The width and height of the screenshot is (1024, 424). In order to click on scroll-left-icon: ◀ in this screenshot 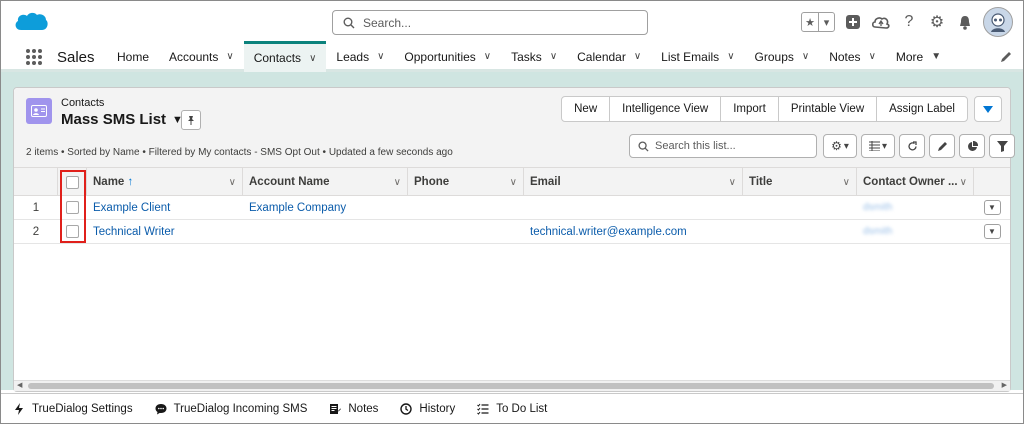, I will do `click(19, 385)`.